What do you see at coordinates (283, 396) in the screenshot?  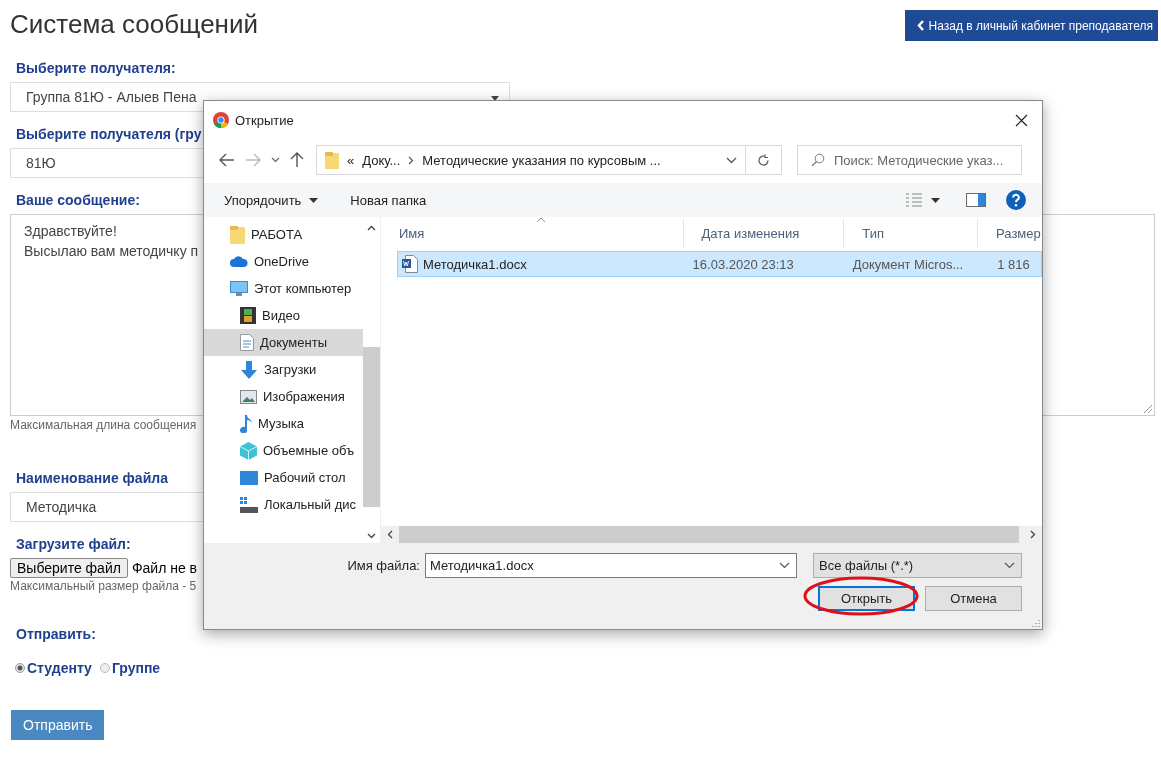 I see `nav-item: Изображения` at bounding box center [283, 396].